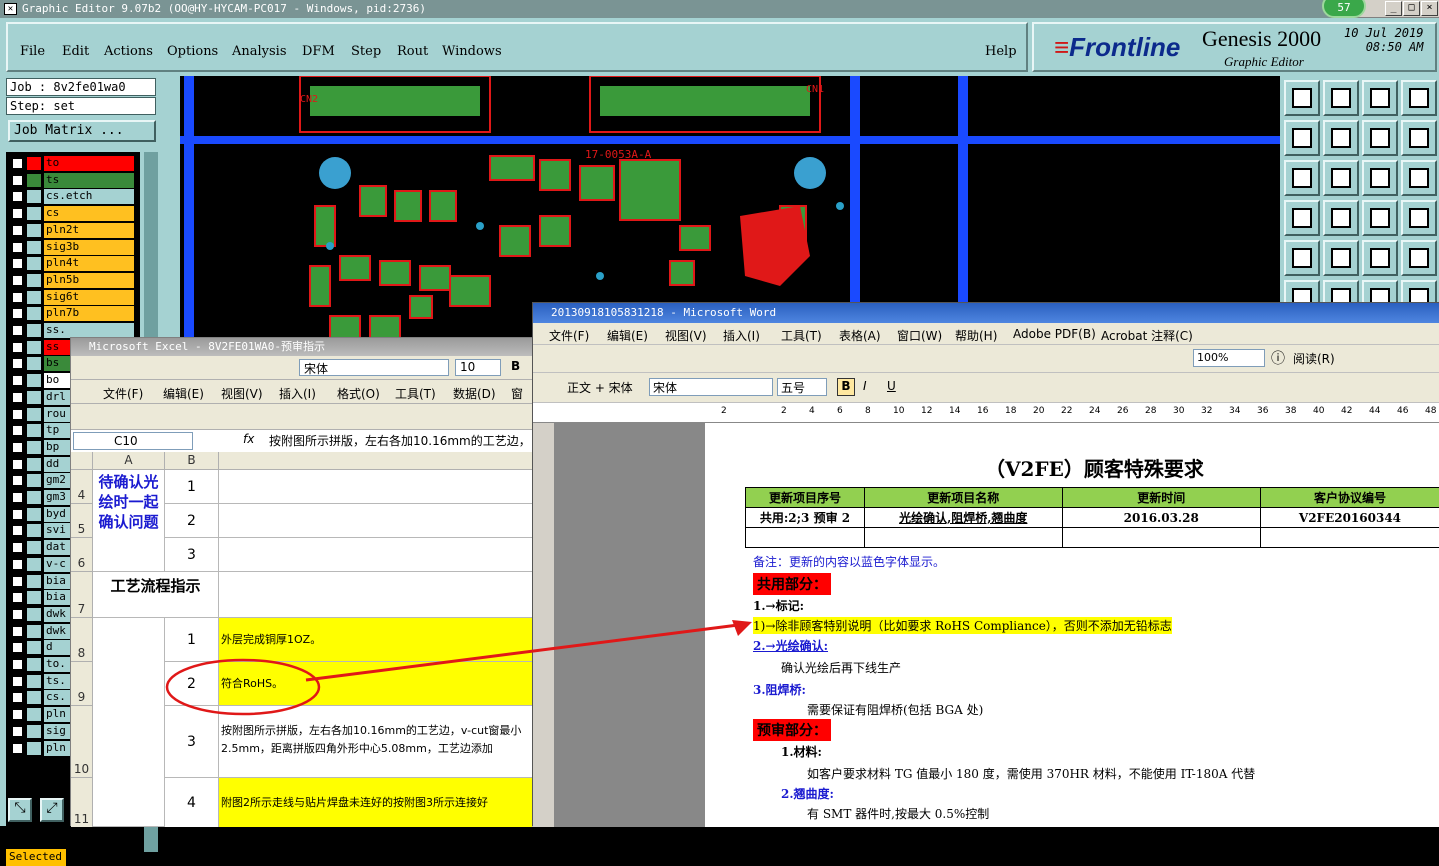  What do you see at coordinates (1147, 335) in the screenshot?
I see `word-menu-acrobat: Acrobat 注释(C)` at bounding box center [1147, 335].